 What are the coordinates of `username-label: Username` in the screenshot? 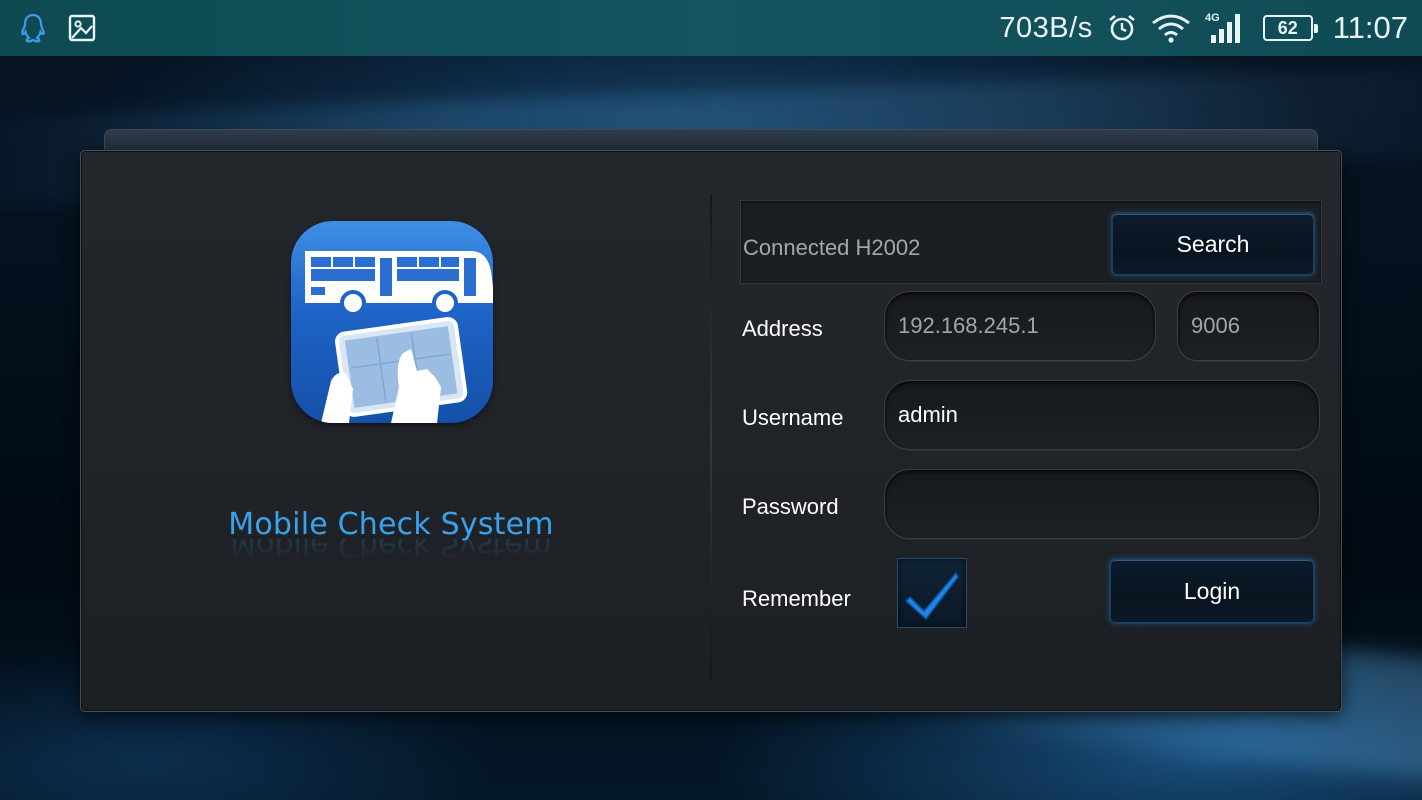 It's located at (793, 417).